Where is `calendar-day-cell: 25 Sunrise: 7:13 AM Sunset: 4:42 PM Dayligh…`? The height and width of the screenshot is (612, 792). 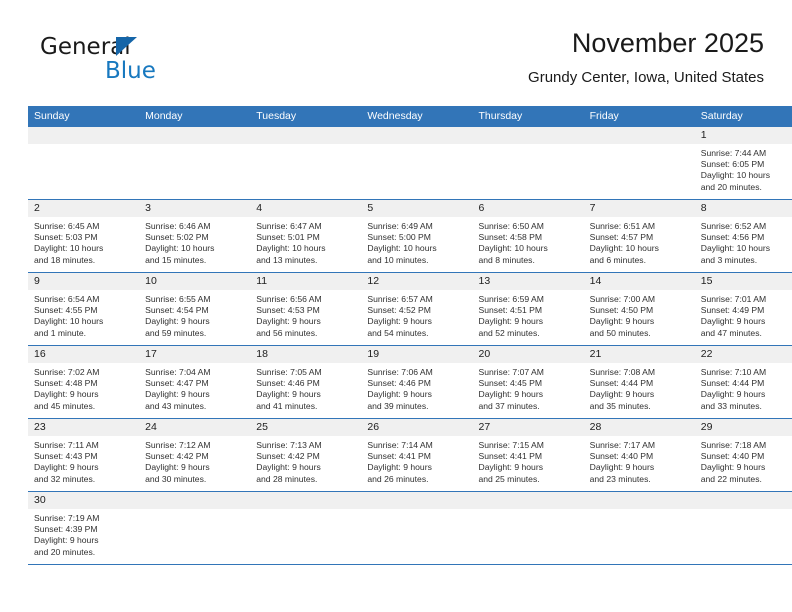
calendar-day-cell: 25 Sunrise: 7:13 AM Sunset: 4:42 PM Dayligh… is located at coordinates (306, 455).